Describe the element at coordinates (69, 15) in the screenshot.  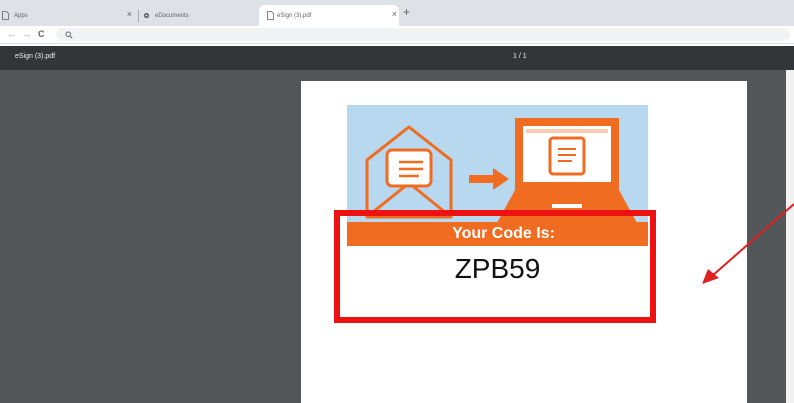
I see `tab-apps: Apps ×` at that location.